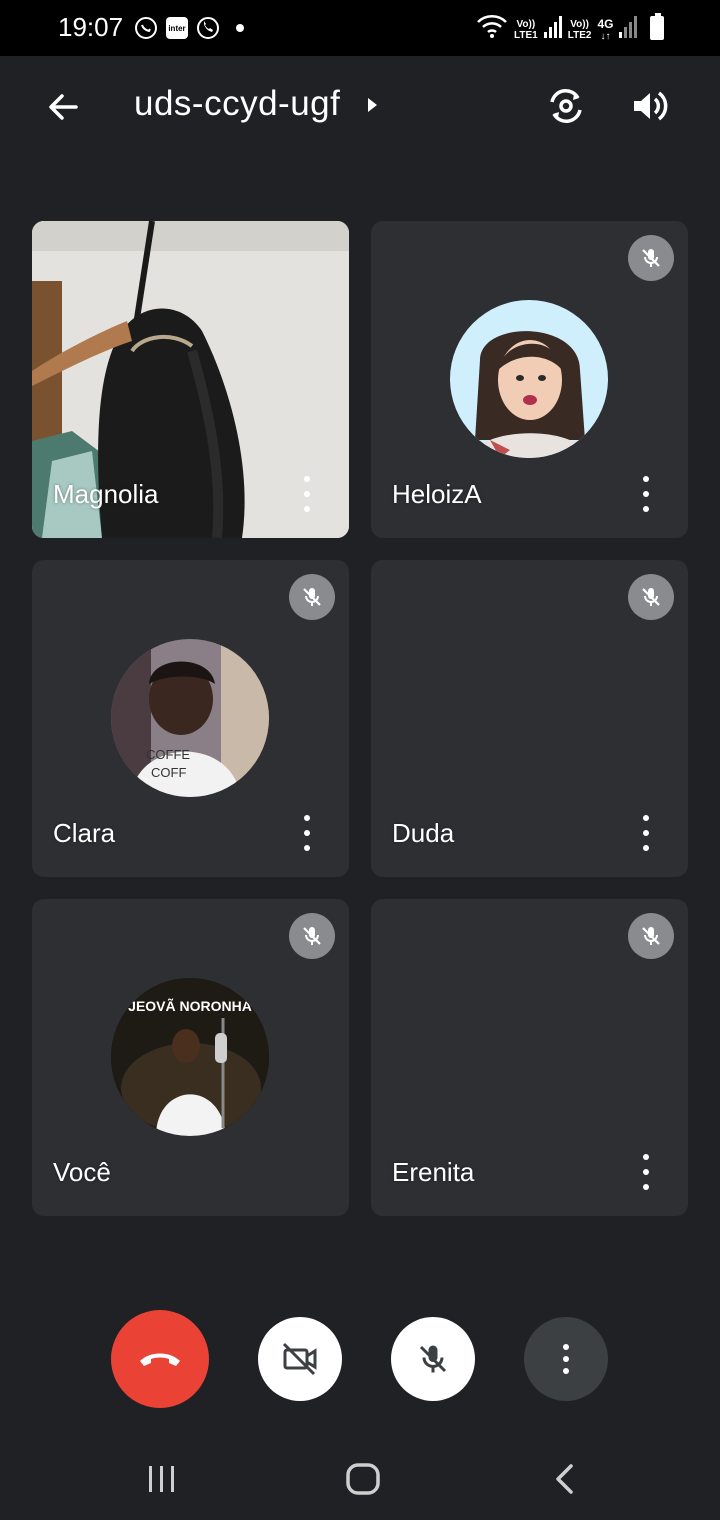 Image resolution: width=720 pixels, height=1520 pixels. What do you see at coordinates (360, 106) in the screenshot?
I see `meeting-header: uds-ccyd-ugf` at bounding box center [360, 106].